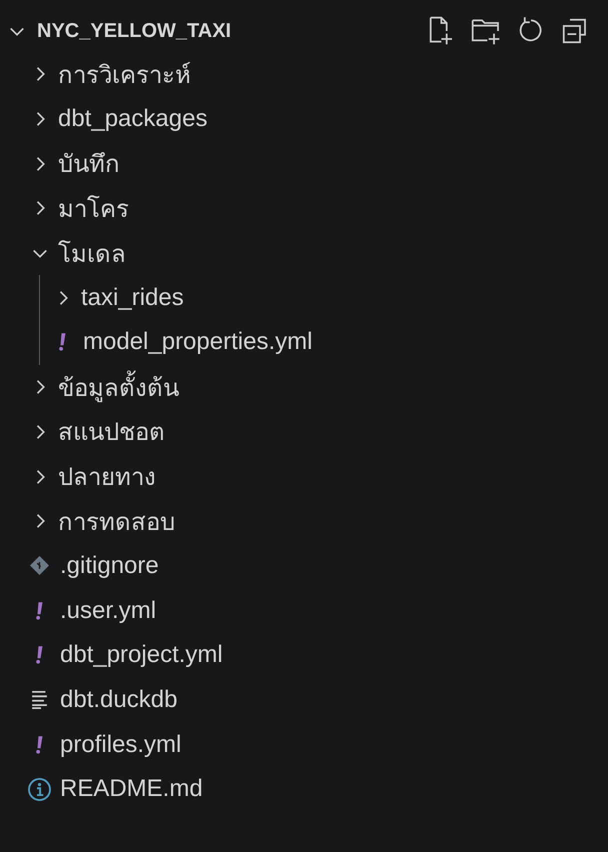 This screenshot has height=852, width=608. I want to click on file-name: dbt_project.yml, so click(141, 655).